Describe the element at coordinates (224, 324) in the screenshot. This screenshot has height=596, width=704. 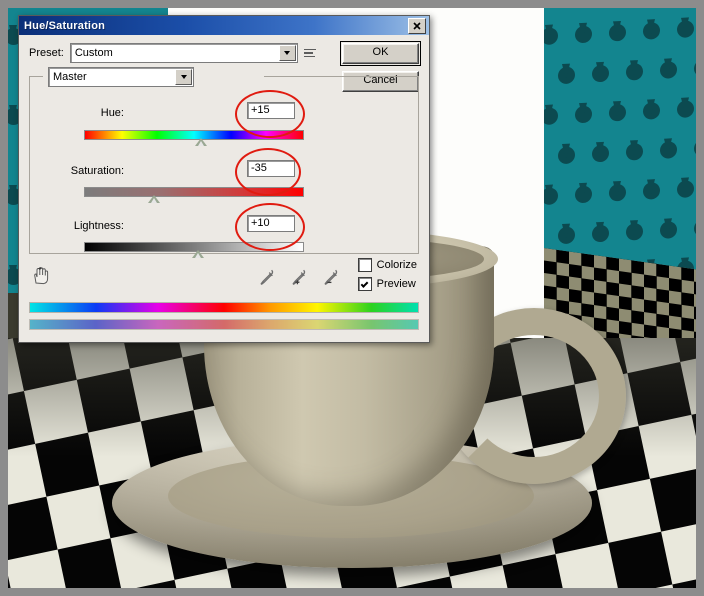
I see `spectrum-bar-output` at that location.